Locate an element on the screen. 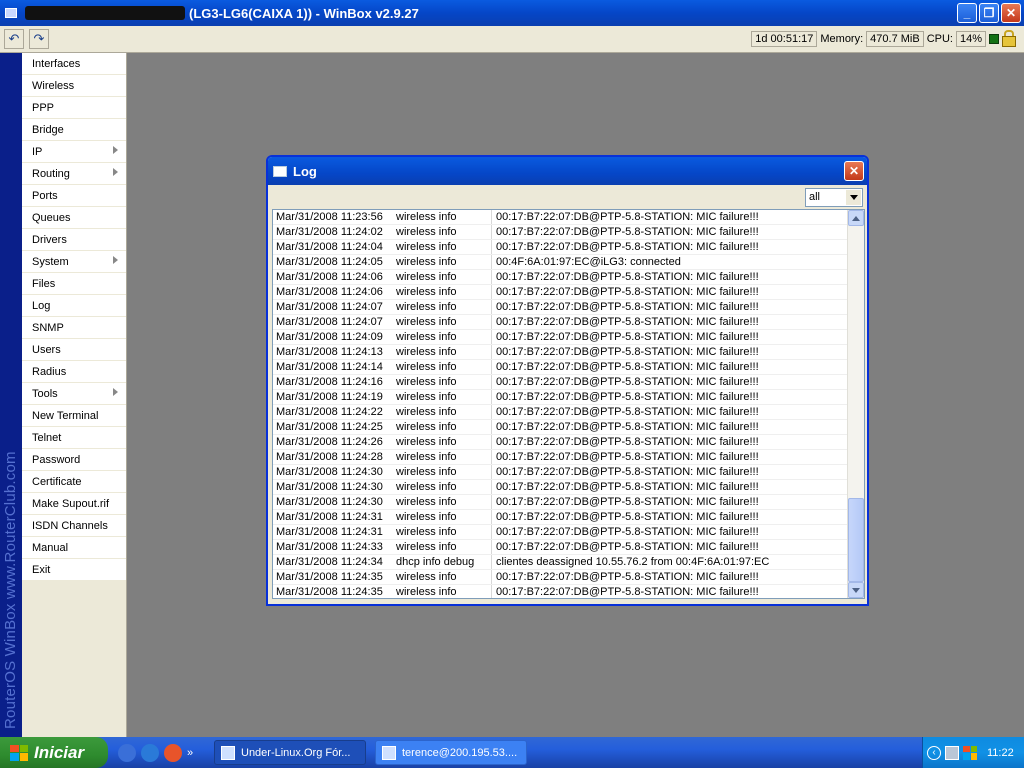  start-button: Iniciar is located at coordinates (54, 752).